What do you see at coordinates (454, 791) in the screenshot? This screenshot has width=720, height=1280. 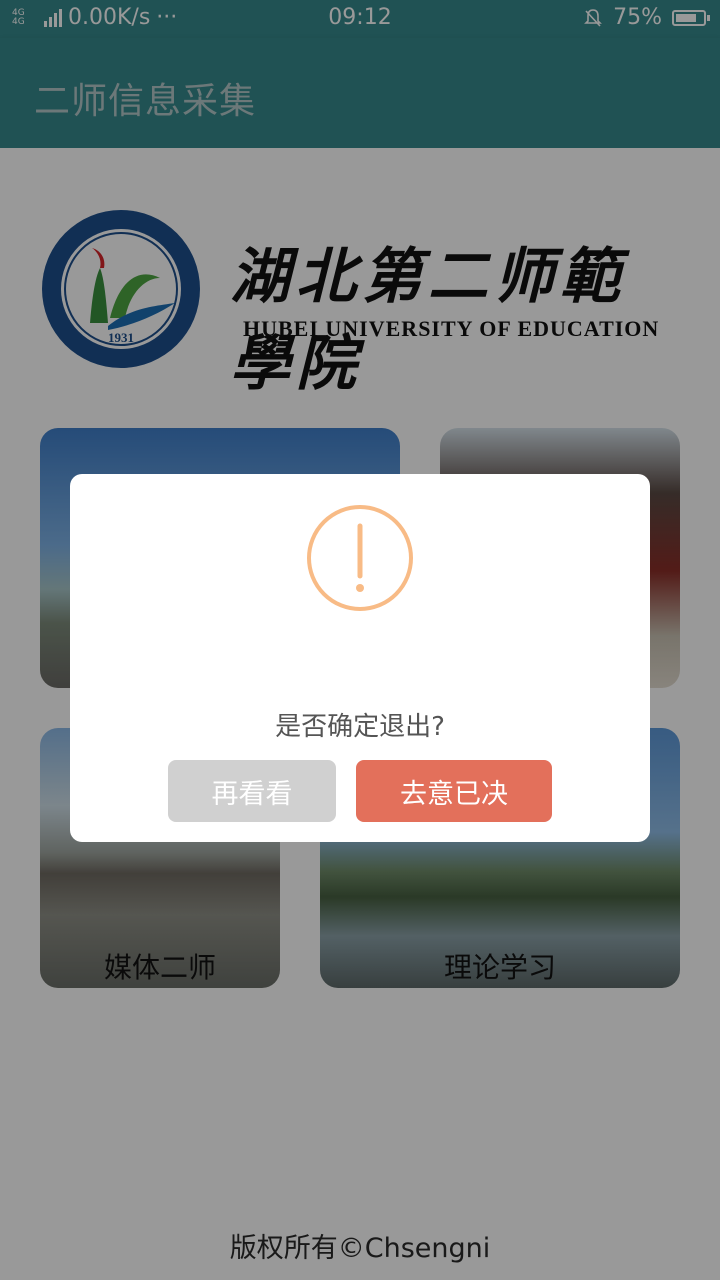 I see `confirm-exit-button: 去意已决` at bounding box center [454, 791].